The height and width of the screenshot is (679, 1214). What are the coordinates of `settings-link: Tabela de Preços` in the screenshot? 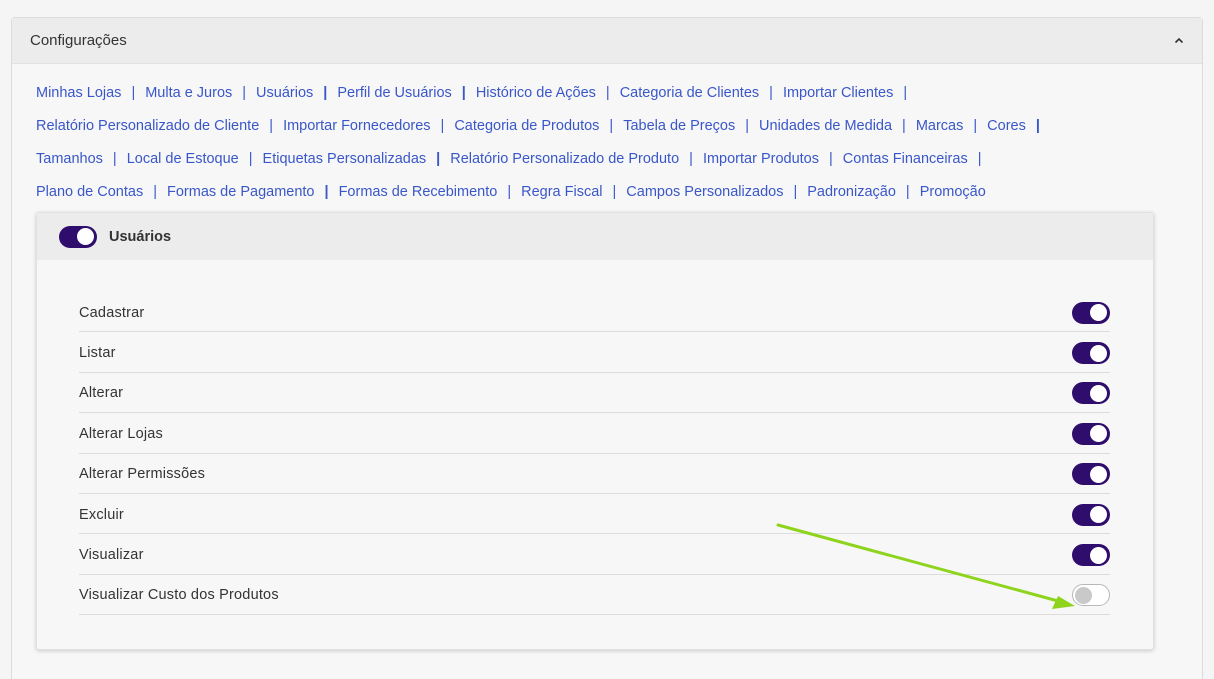 It's located at (679, 126).